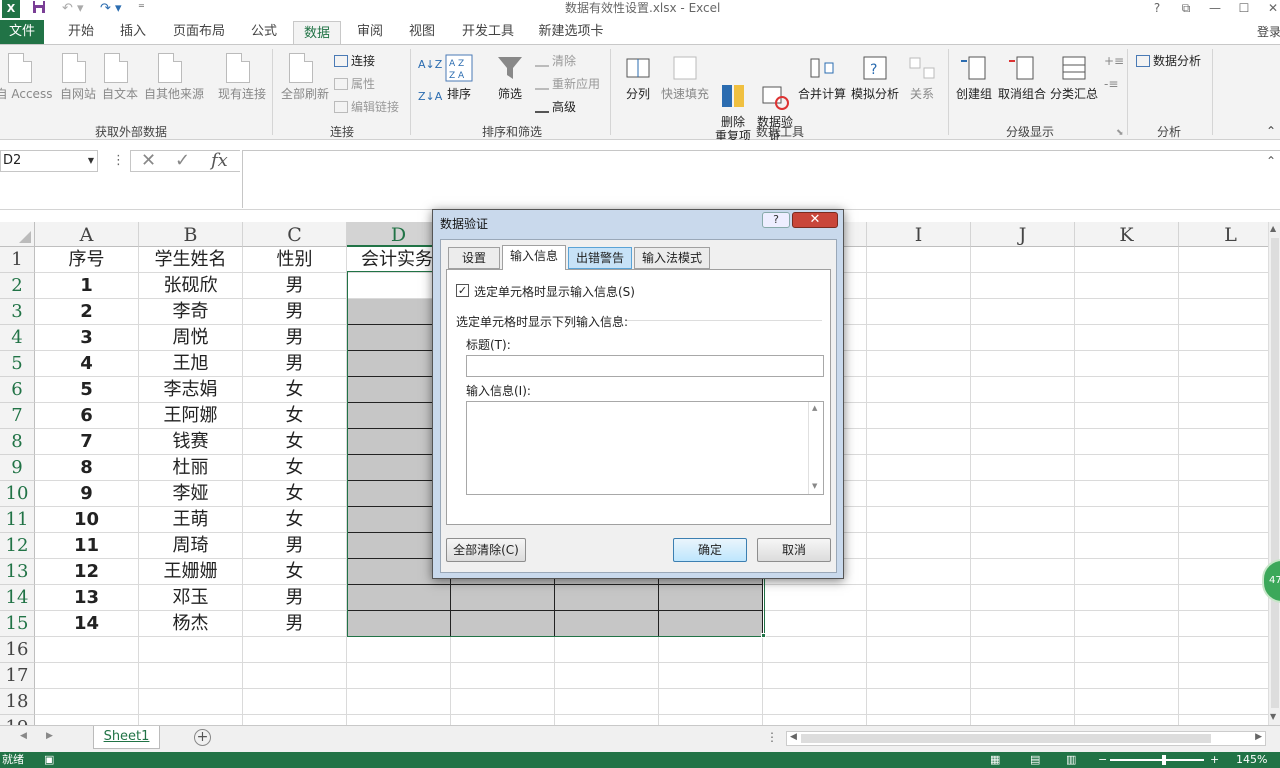 This screenshot has height=768, width=1280. I want to click on row-header-3: 3, so click(17, 312).